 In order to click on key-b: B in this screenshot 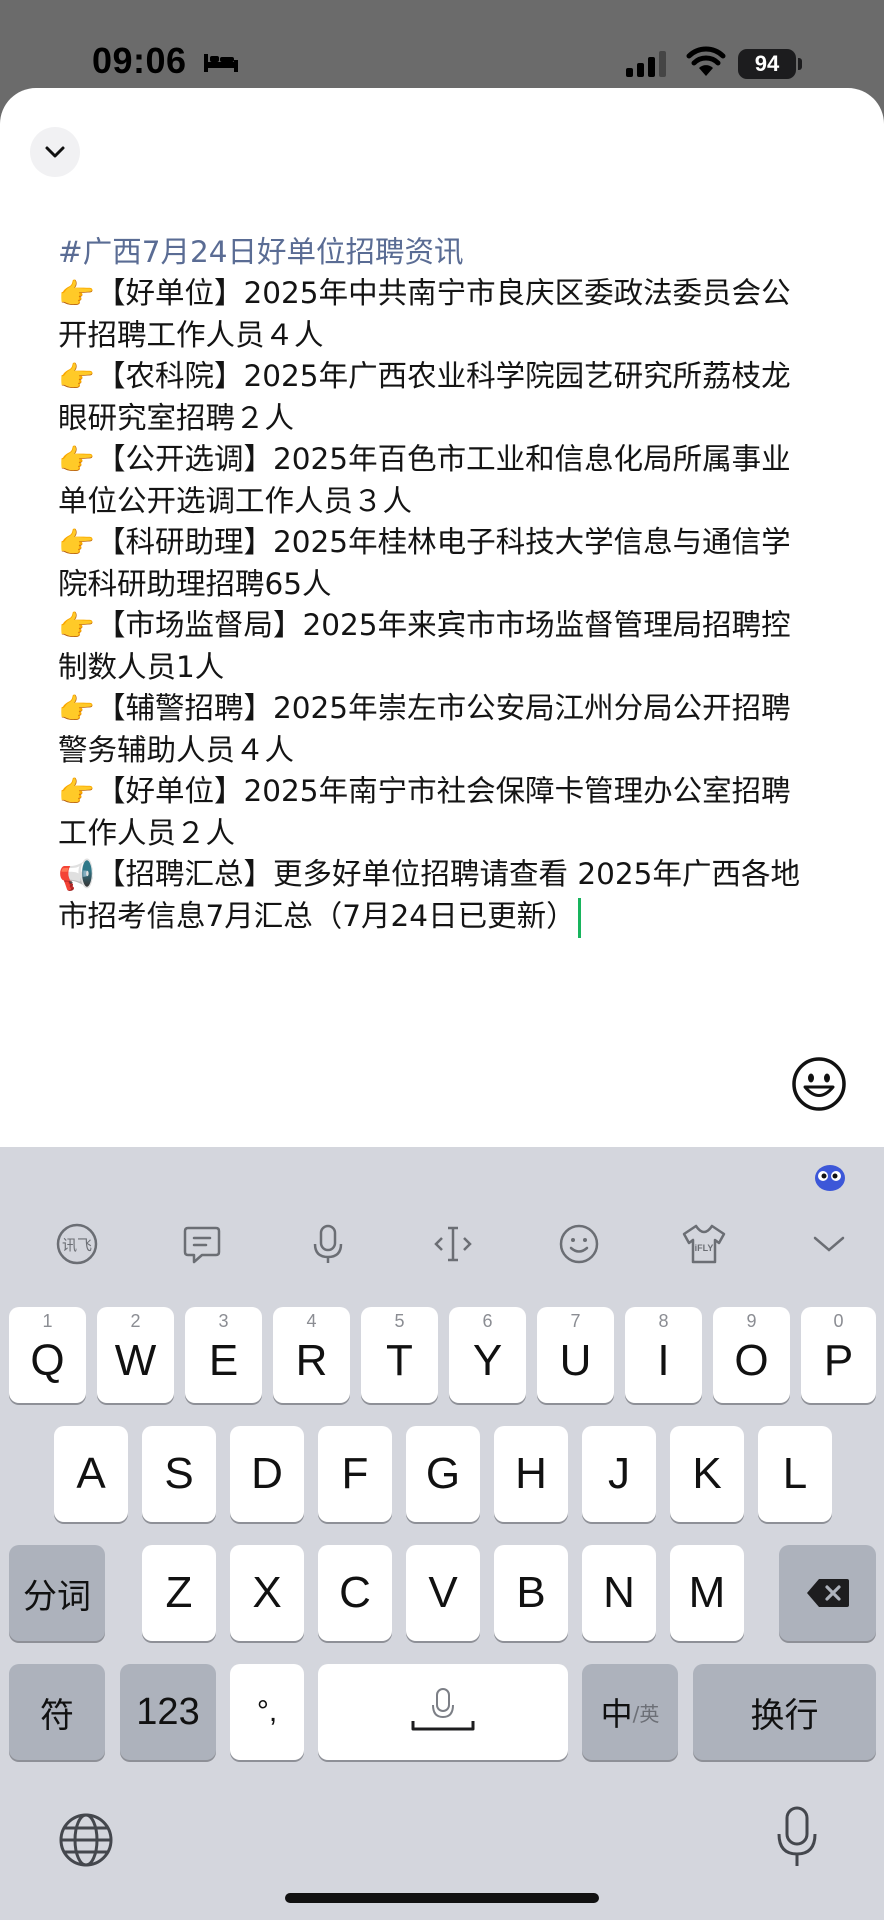, I will do `click(531, 1593)`.